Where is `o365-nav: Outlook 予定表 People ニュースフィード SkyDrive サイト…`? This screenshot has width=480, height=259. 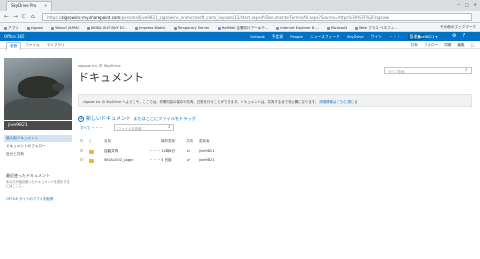 o365-nav: Outlook 予定表 People ニュースフィード SkyDrive サイト… is located at coordinates (336, 37).